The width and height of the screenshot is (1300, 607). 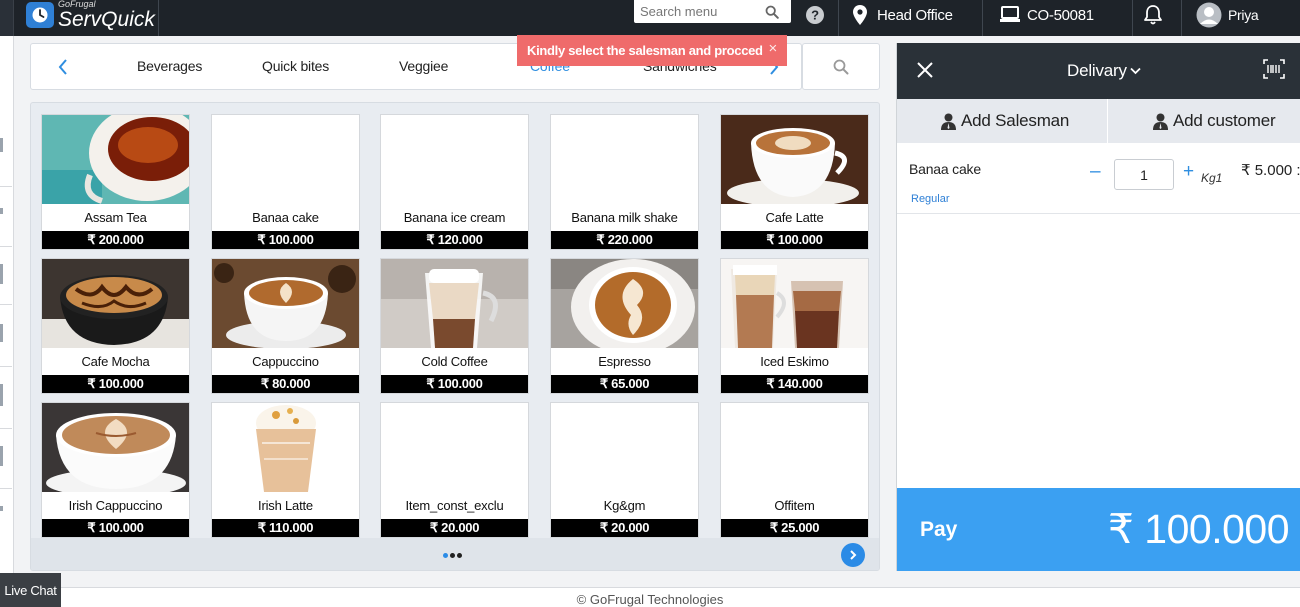 What do you see at coordinates (30, 590) in the screenshot?
I see `live-chat-button: Live Chat` at bounding box center [30, 590].